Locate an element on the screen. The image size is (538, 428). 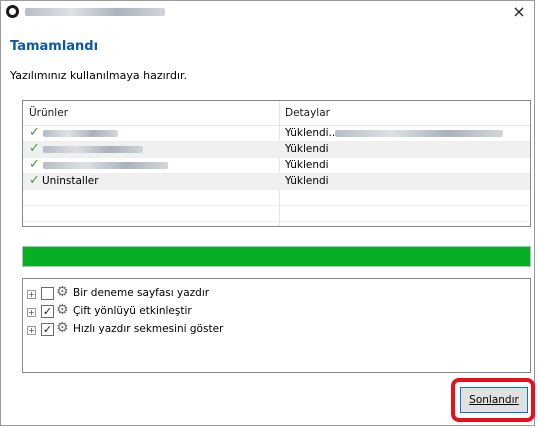
column-header-products: Ürünler is located at coordinates (48, 113).